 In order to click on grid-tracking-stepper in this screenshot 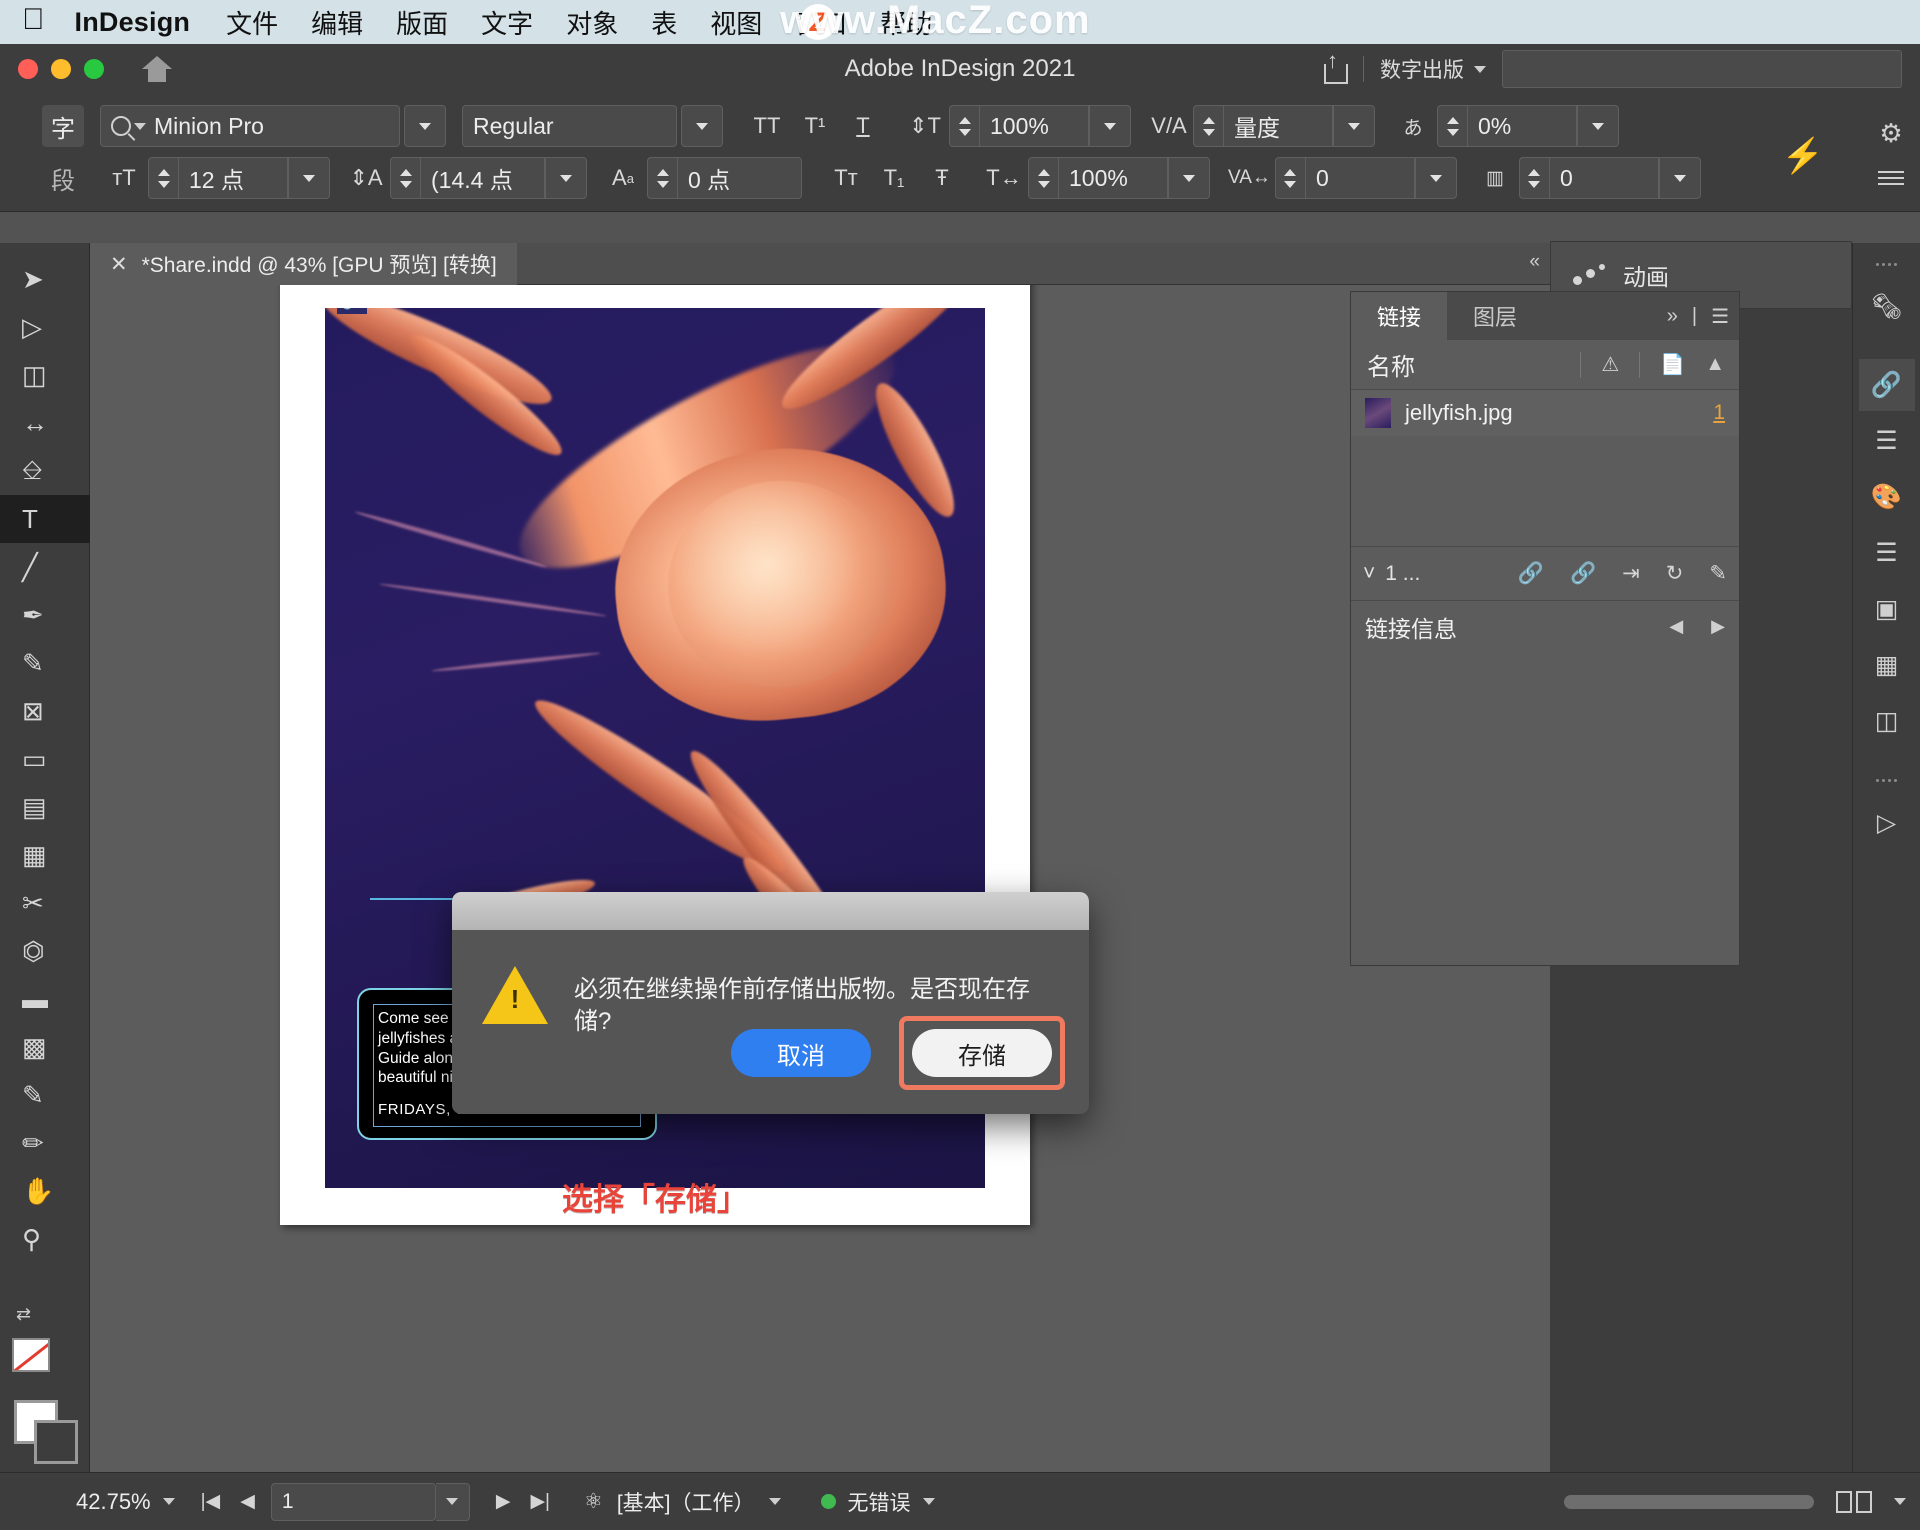, I will do `click(1533, 178)`.